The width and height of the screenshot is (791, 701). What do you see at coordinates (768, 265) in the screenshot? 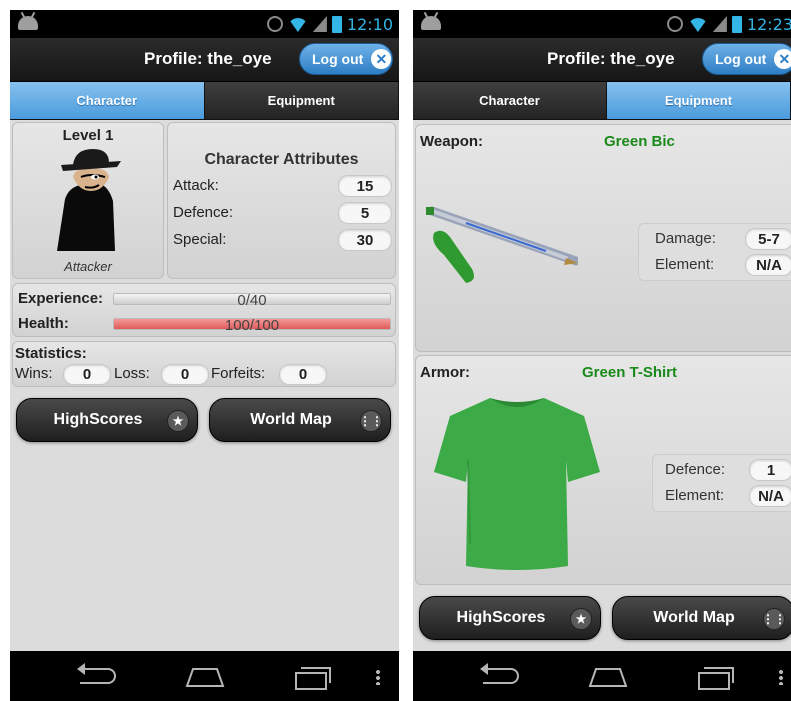
I see `weapon-element-value: N/A` at bounding box center [768, 265].